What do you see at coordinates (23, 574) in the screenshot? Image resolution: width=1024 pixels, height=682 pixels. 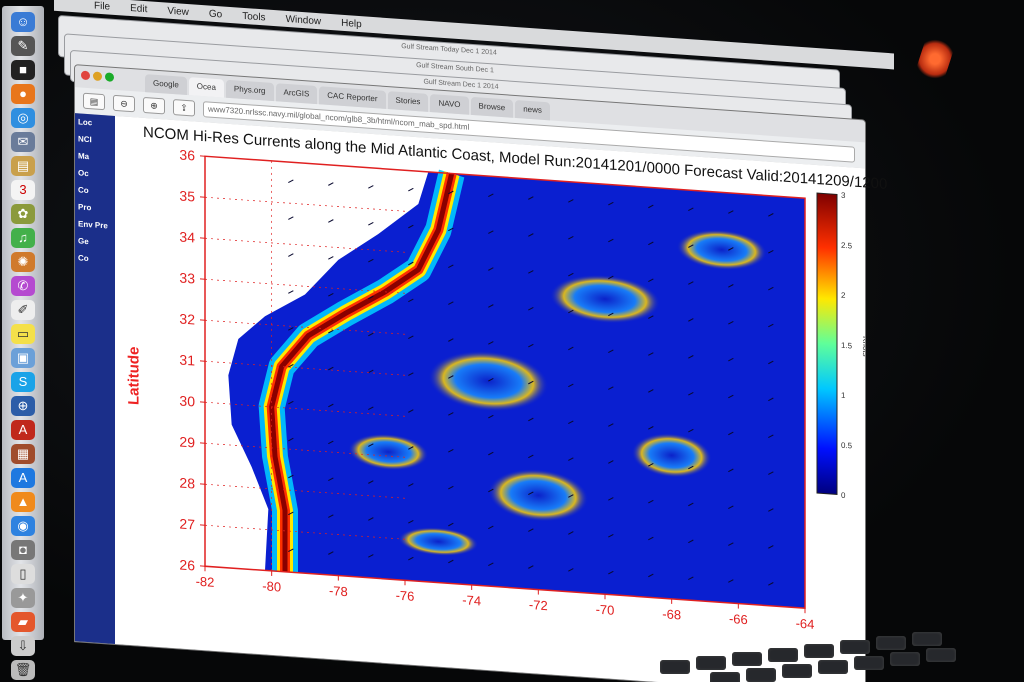 I see `document-icon: ▯` at bounding box center [23, 574].